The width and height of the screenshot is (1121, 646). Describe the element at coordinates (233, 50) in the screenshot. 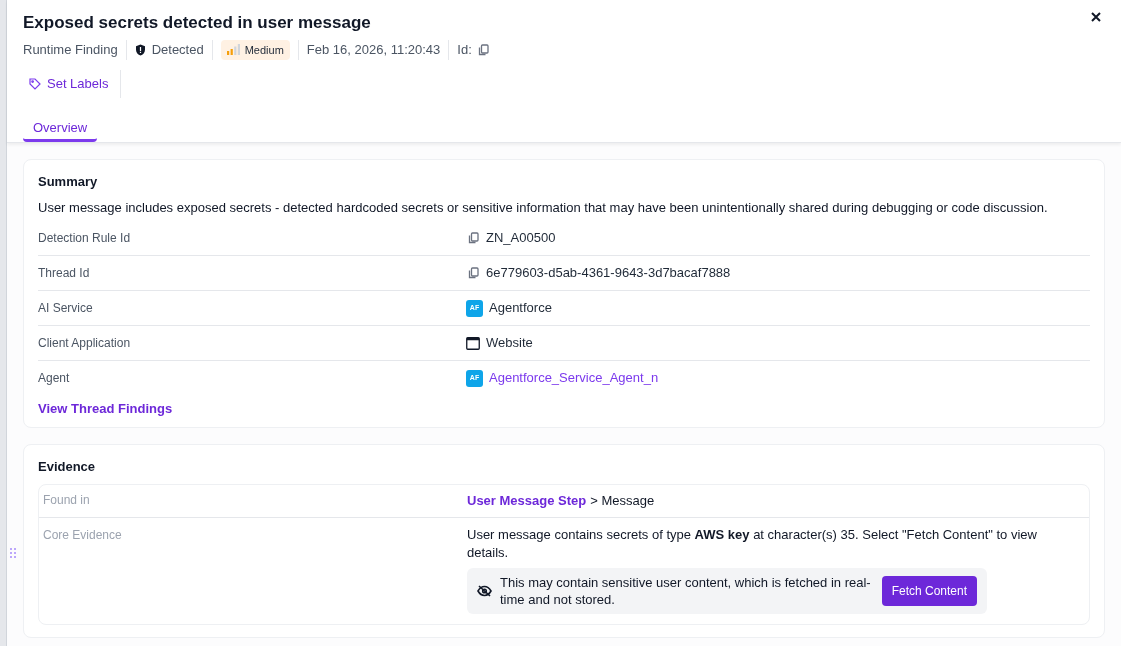

I see `signal-bars-icon` at that location.